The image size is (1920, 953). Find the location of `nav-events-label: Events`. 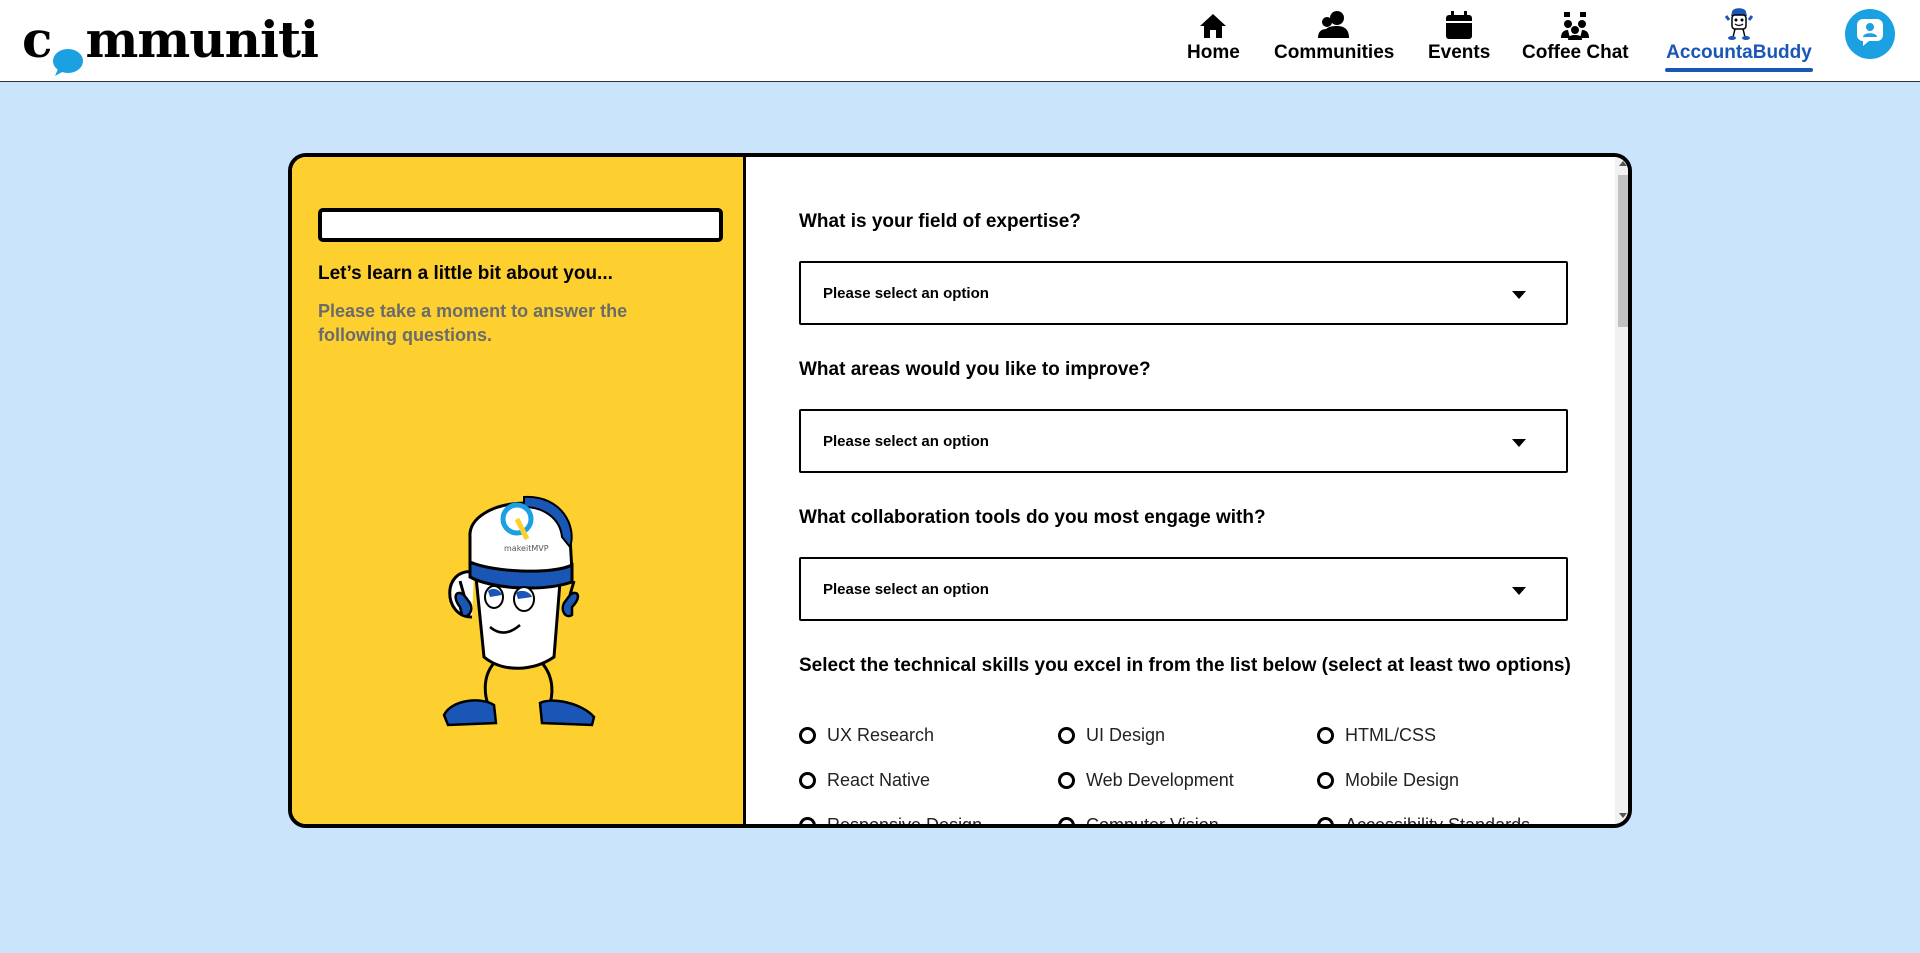

nav-events-label: Events is located at coordinates (1459, 52).